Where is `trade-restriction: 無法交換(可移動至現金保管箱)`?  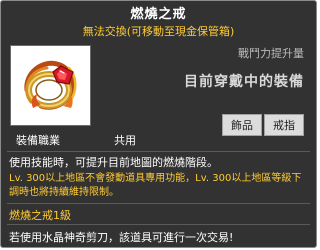 trade-restriction: 無法交換(可移動至現金保管箱) is located at coordinates (158, 31).